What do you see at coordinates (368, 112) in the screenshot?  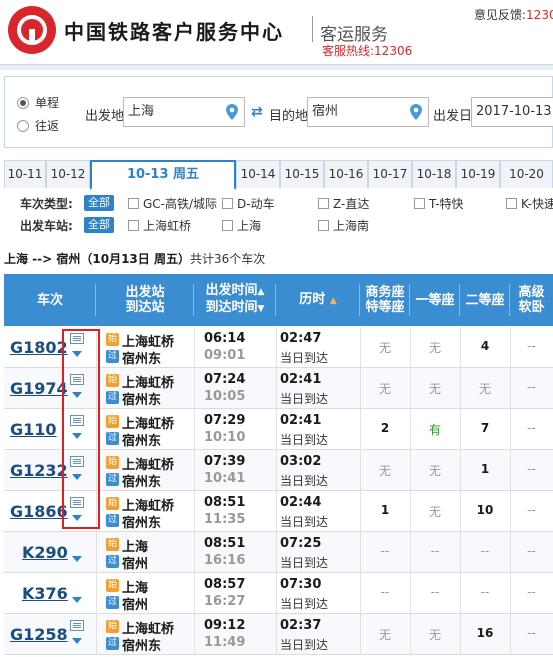 I see `to-input: 宿州` at bounding box center [368, 112].